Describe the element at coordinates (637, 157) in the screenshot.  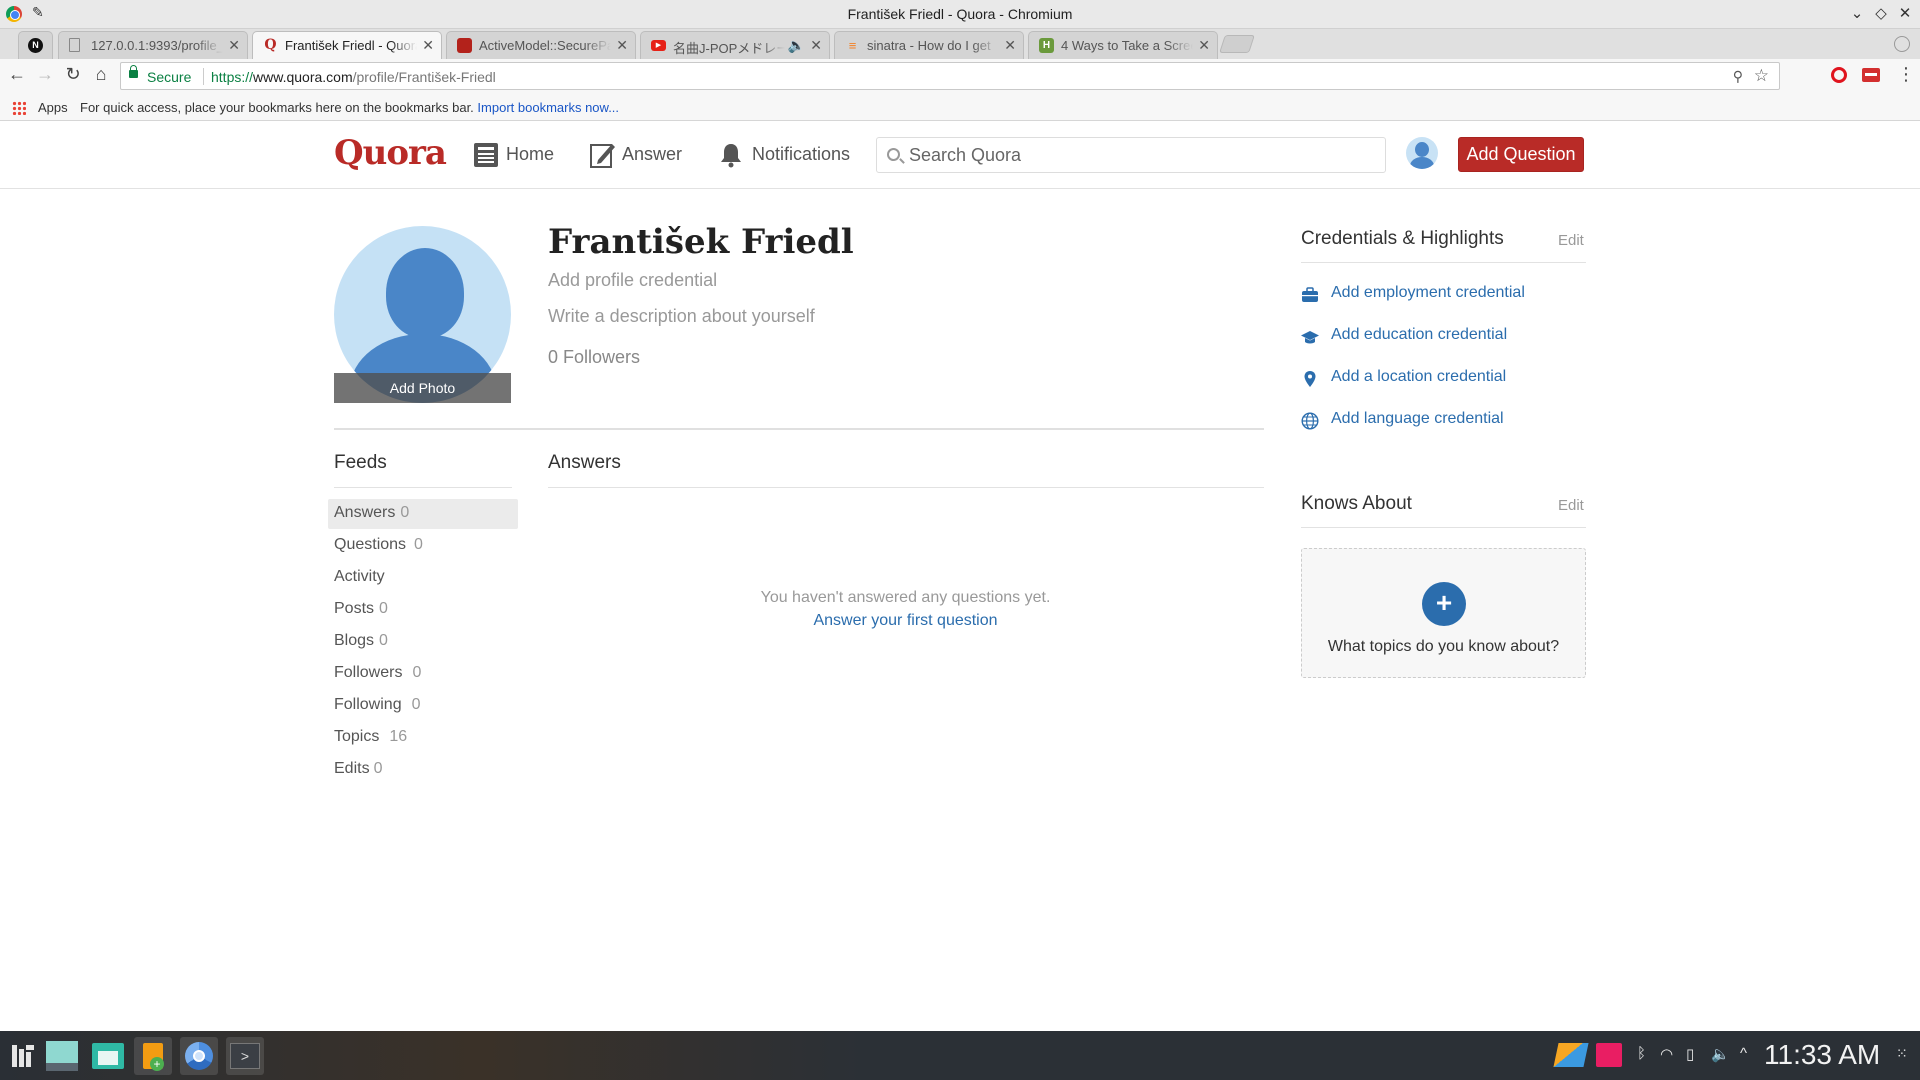
I see `nav-answer: Answer` at that location.